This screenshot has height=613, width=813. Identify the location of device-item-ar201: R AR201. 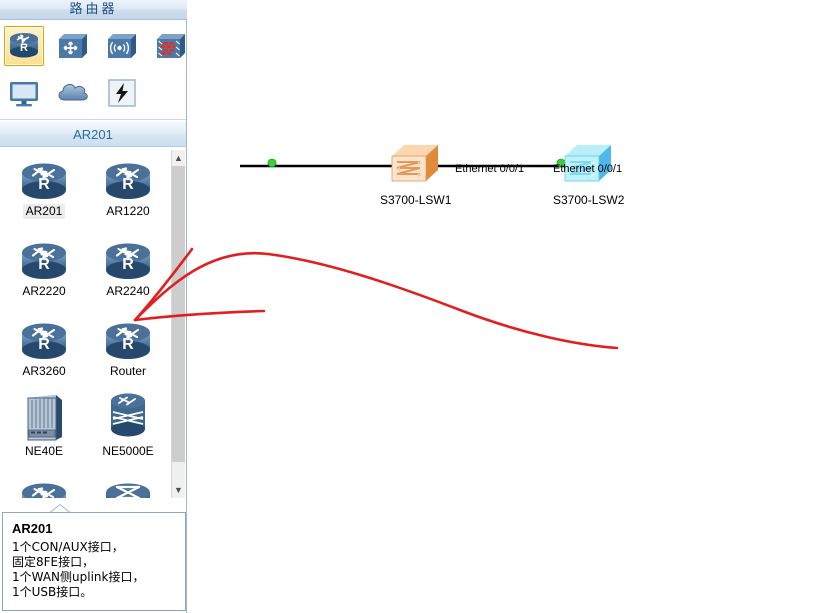
(44, 190).